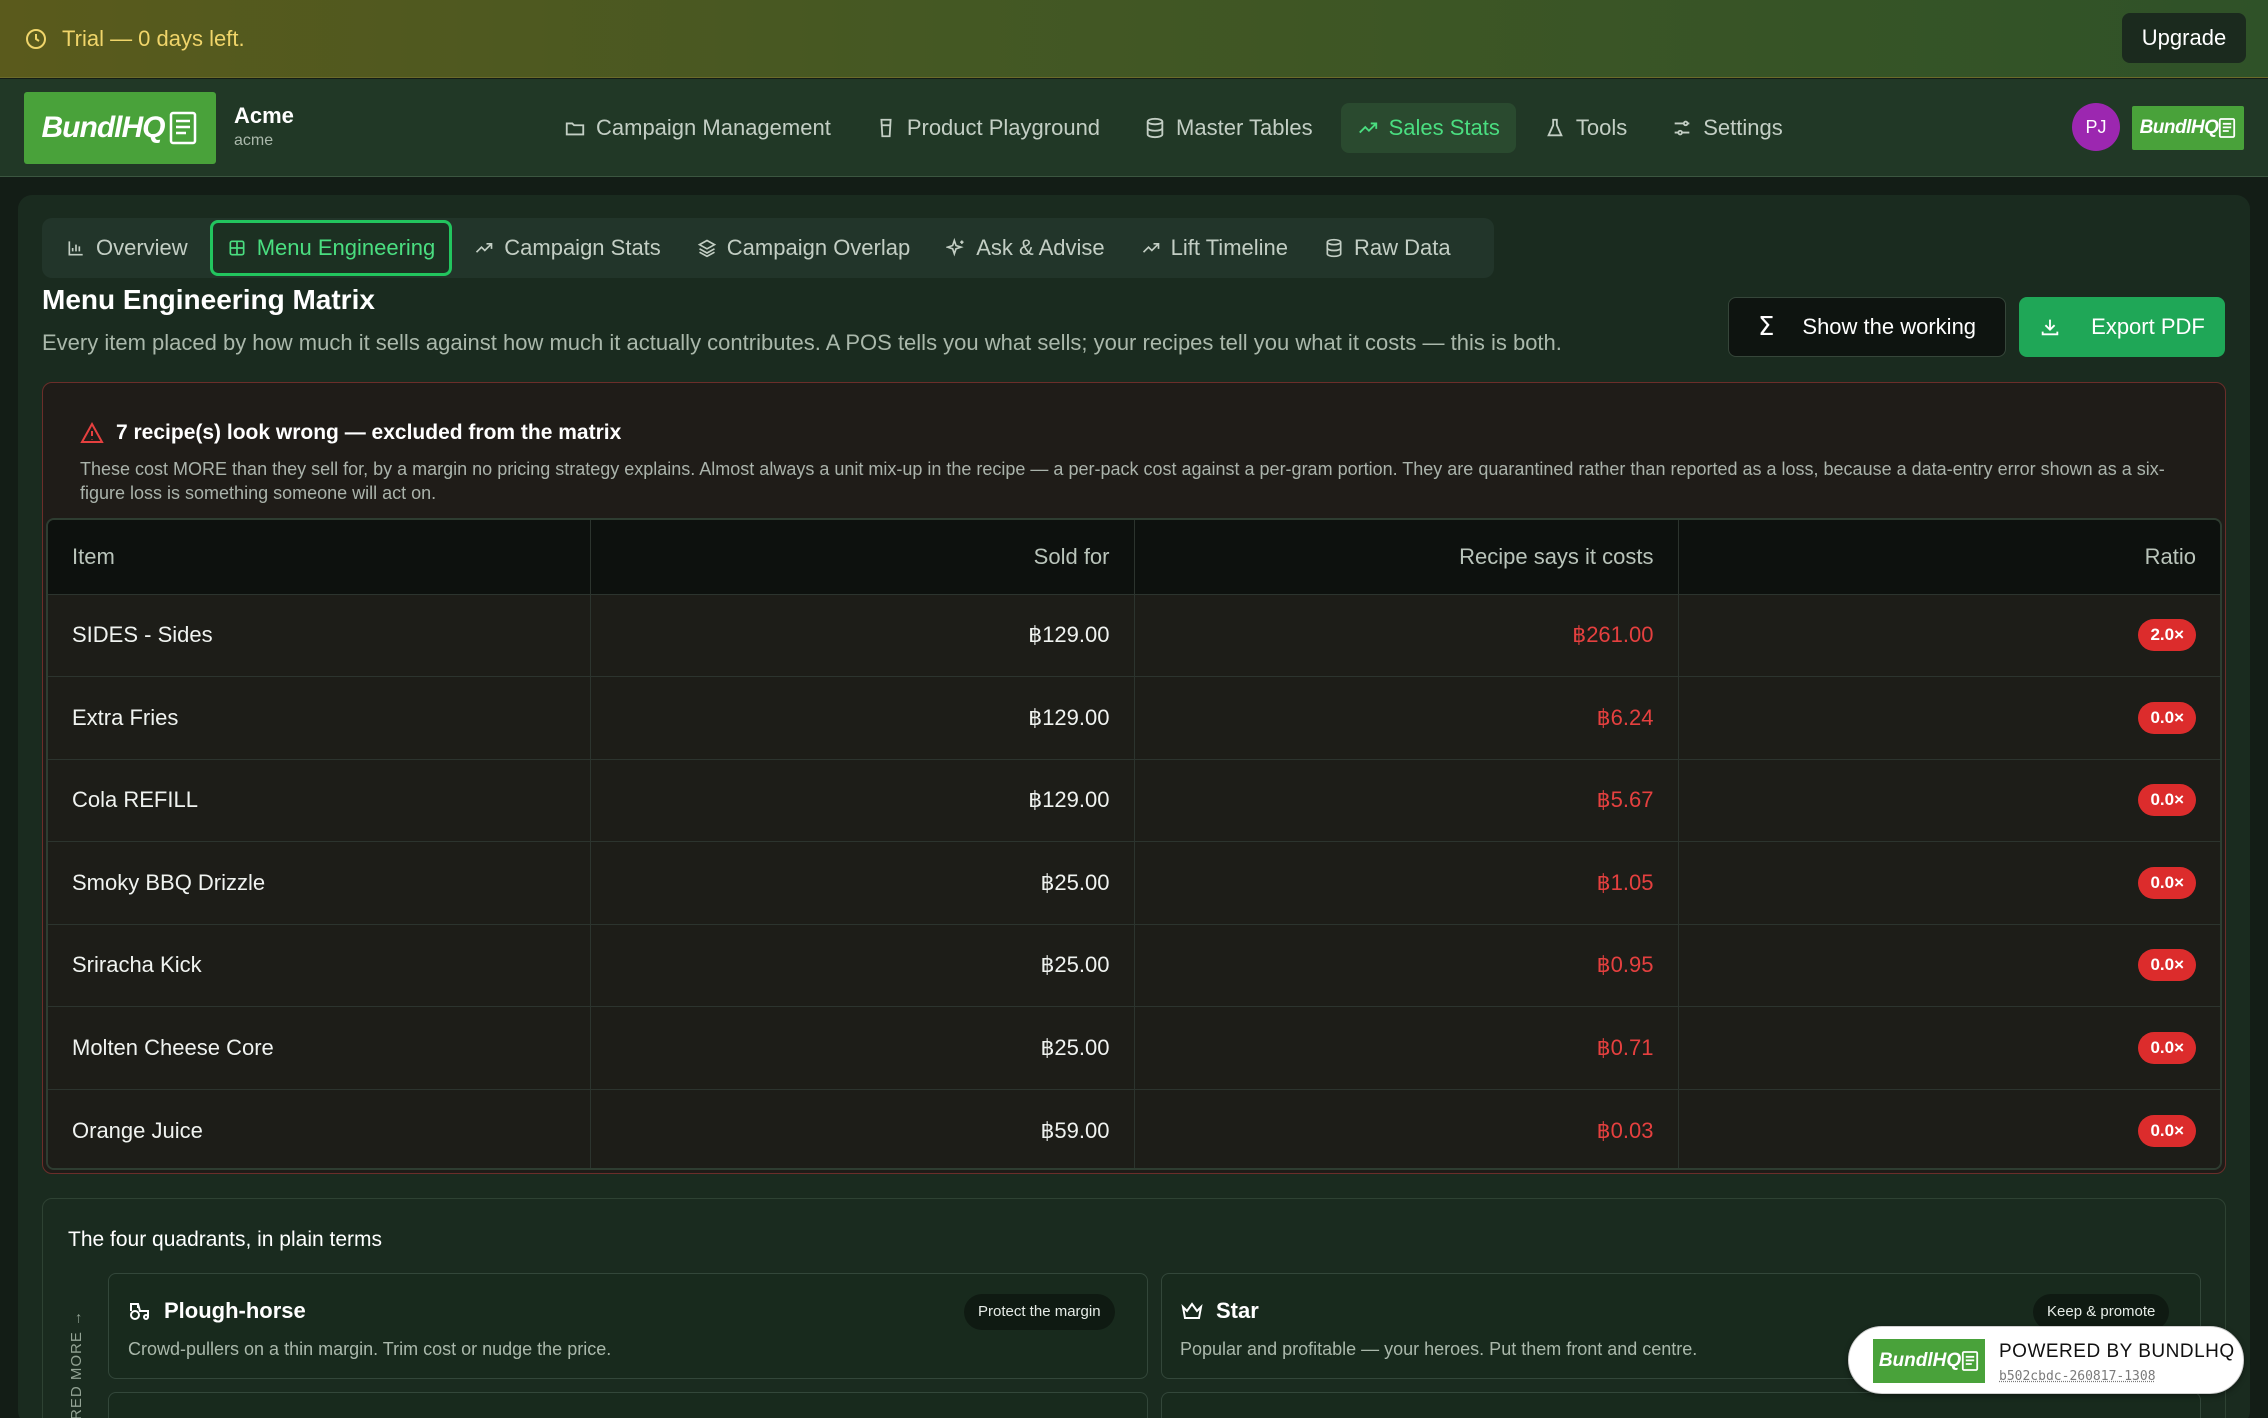 Image resolution: width=2268 pixels, height=1418 pixels. I want to click on tab-label: Raw Data, so click(1402, 248).